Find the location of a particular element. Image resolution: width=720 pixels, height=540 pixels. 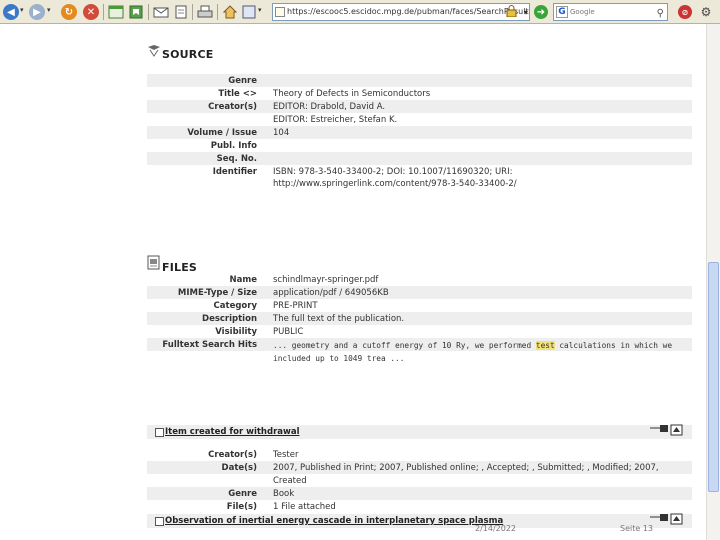

home-page-button is located at coordinates (116, 12).